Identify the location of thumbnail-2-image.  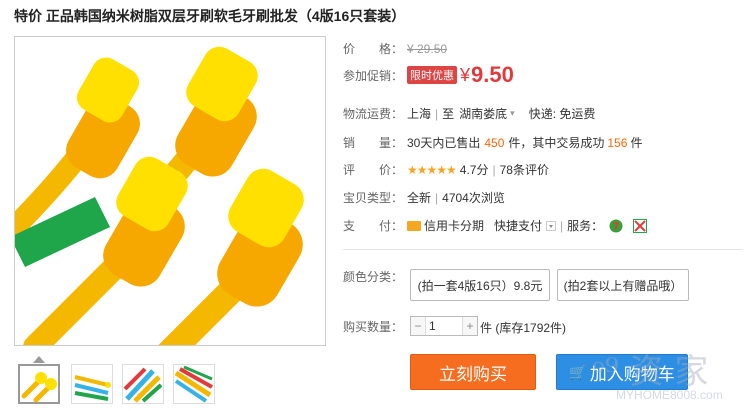
(92, 388).